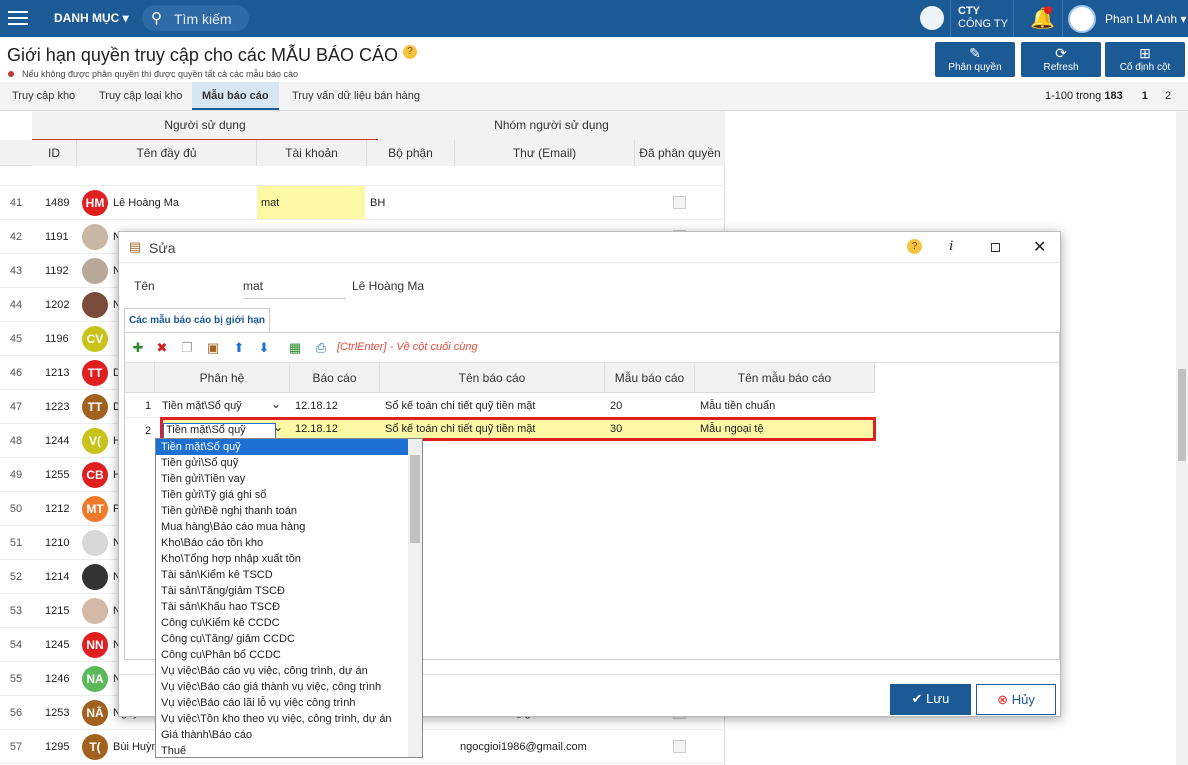  Describe the element at coordinates (282, 575) in the screenshot. I see `dropdown-option: Tài sản\Kiểm kê TSCD` at that location.